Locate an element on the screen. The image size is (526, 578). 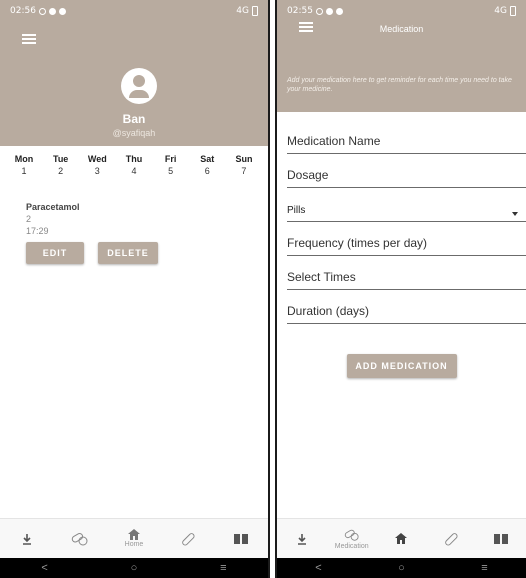
bottom-nav: Home is located at coordinates (134, 538).